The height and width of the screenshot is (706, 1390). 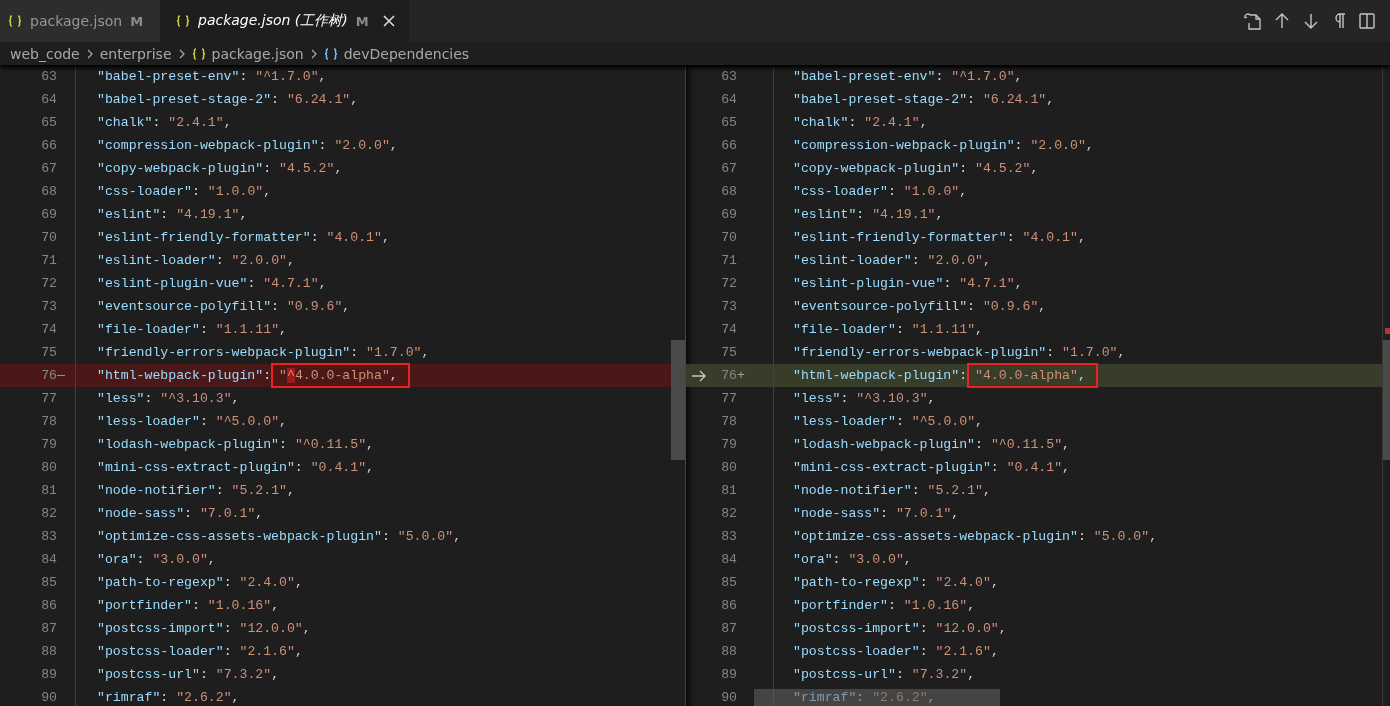 What do you see at coordinates (284, 21) in the screenshot?
I see `editor-tab: package.json (工作树) M` at bounding box center [284, 21].